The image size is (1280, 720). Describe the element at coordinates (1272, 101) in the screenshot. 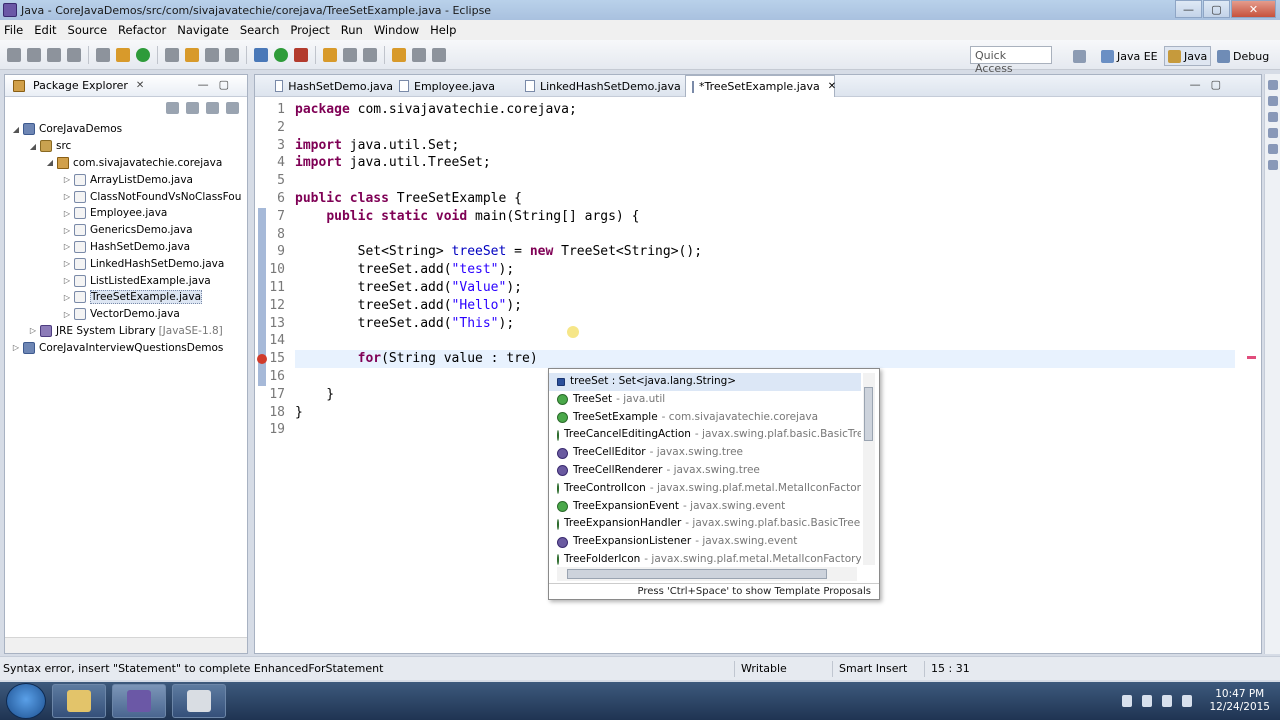

I see `javadoc-icon` at that location.